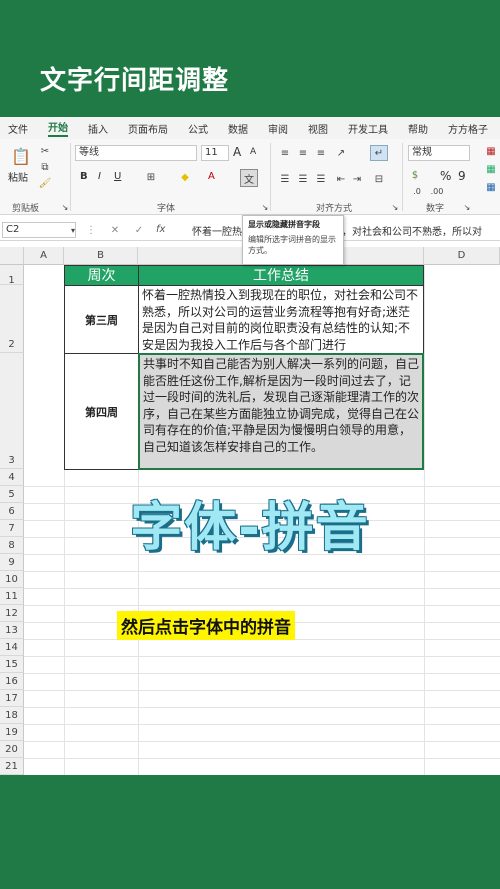 This screenshot has width=500, height=889. Describe the element at coordinates (166, 209) in the screenshot. I see `font-group-label: 字体` at that location.